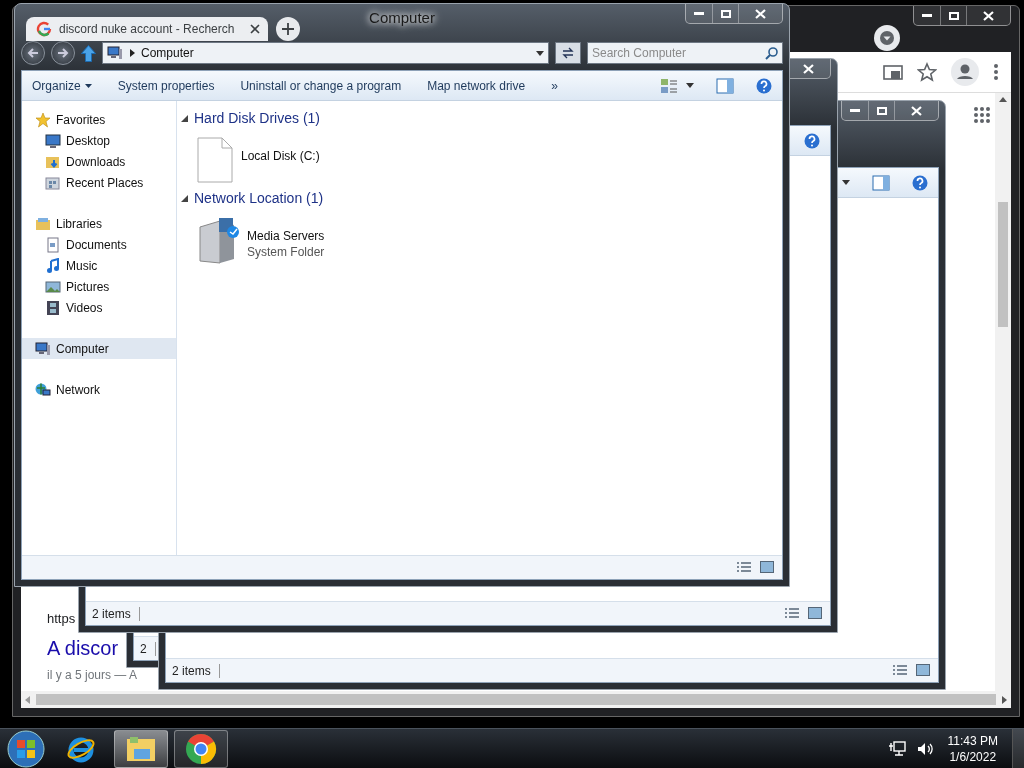 The width and height of the screenshot is (1024, 768). What do you see at coordinates (99, 182) in the screenshot?
I see `sidebar-item: Recent Places` at bounding box center [99, 182].